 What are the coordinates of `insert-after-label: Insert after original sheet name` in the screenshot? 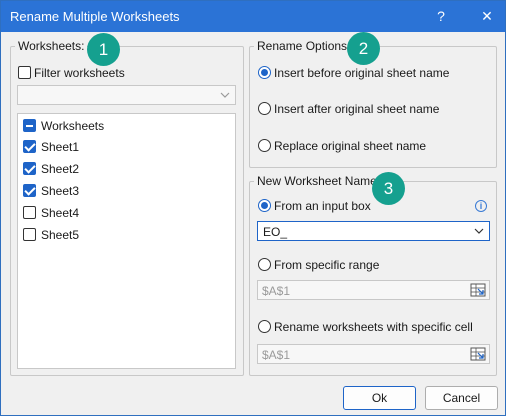 It's located at (357, 109).